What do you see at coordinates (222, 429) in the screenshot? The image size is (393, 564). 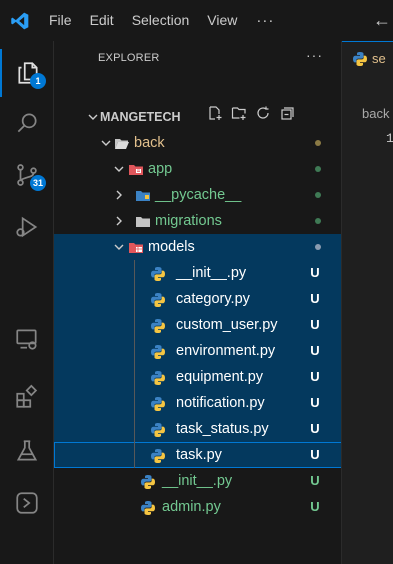 I see `tree-item-label: task_status.py` at bounding box center [222, 429].